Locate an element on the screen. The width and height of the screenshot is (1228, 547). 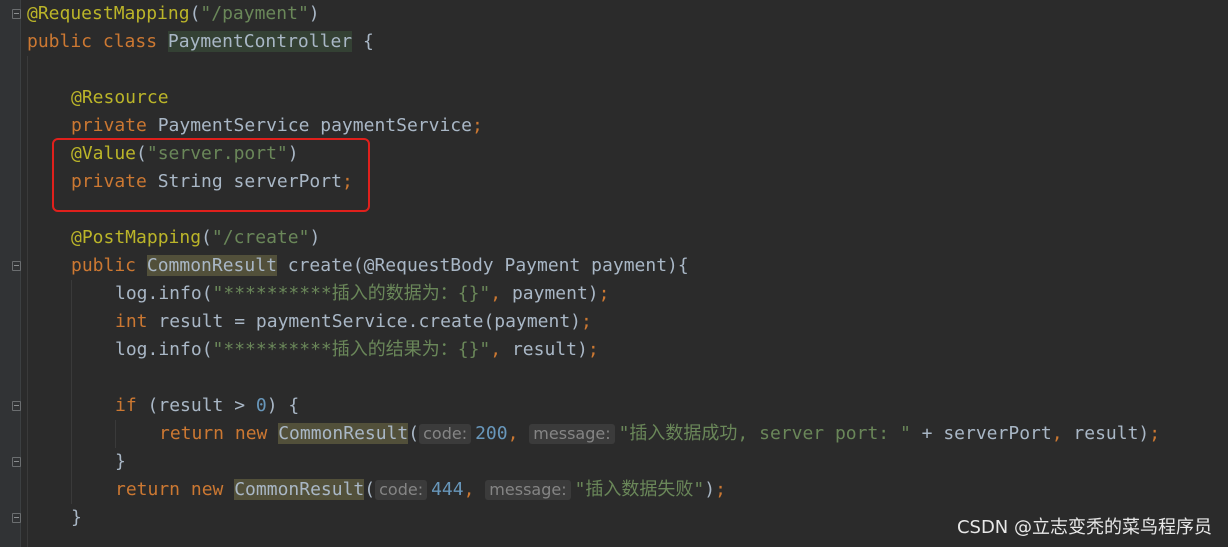
annotation: @Resource is located at coordinates (120, 97).